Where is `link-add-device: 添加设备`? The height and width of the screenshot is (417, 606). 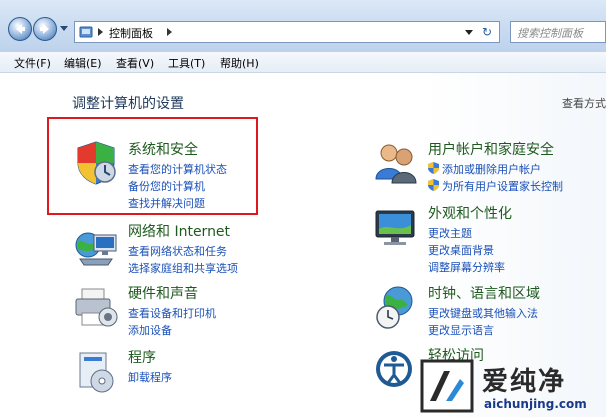
link-add-device: 添加设备 is located at coordinates (150, 330).